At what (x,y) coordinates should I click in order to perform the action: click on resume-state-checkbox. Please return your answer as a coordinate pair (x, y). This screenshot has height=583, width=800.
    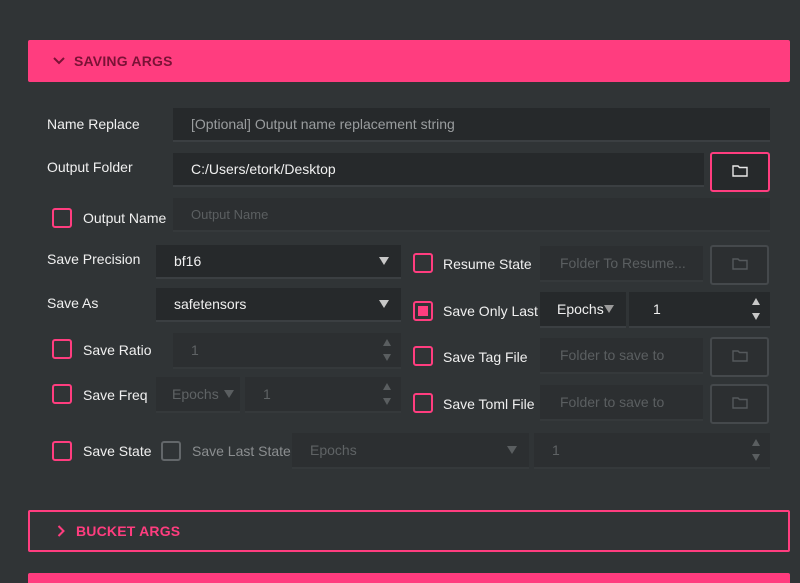
    Looking at the image, I should click on (423, 263).